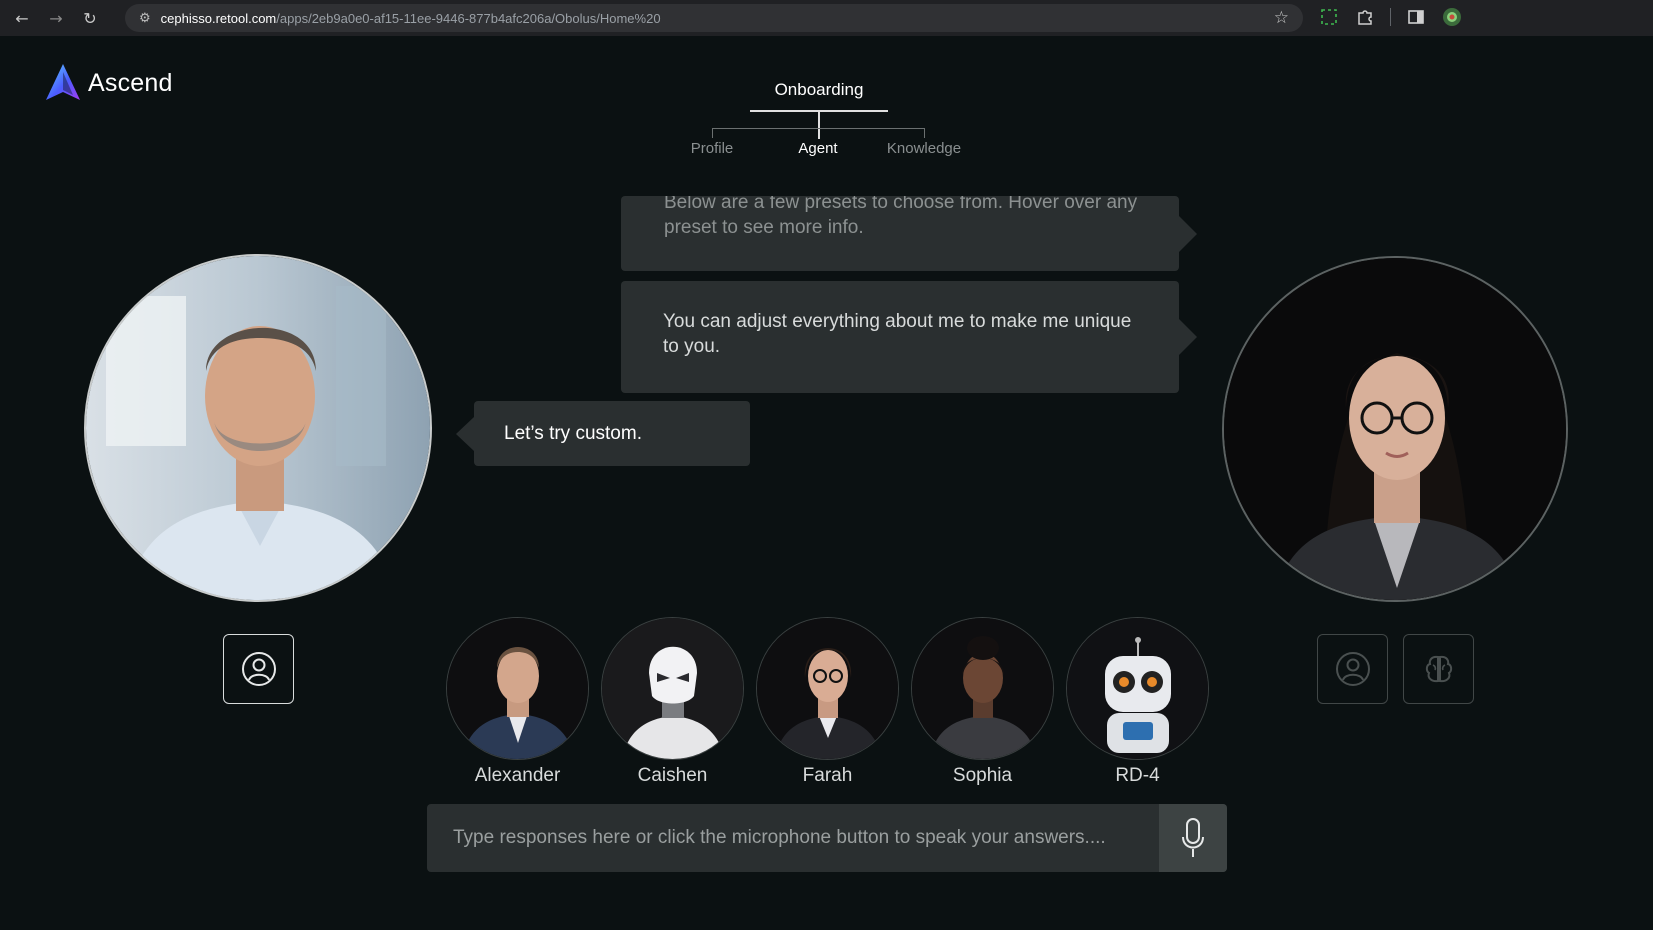 This screenshot has height=930, width=1653. I want to click on preset-name: RD-4, so click(1137, 775).